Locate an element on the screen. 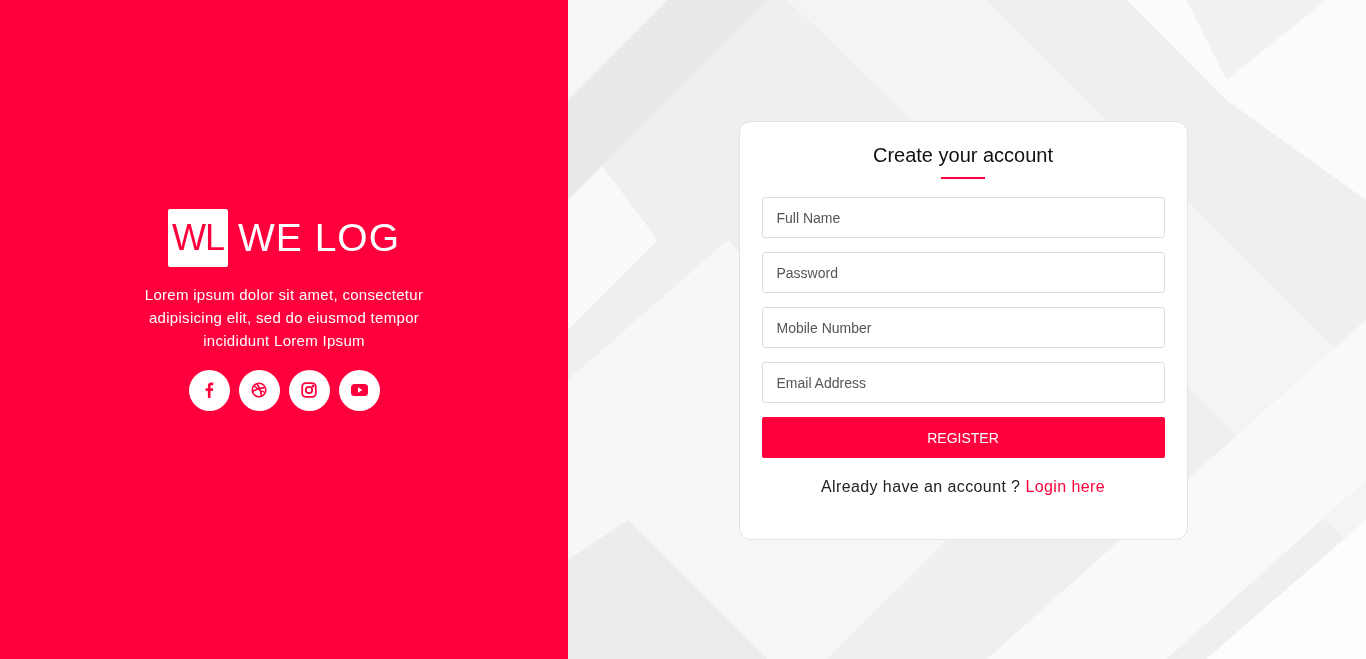  ball-icon is located at coordinates (259, 390).